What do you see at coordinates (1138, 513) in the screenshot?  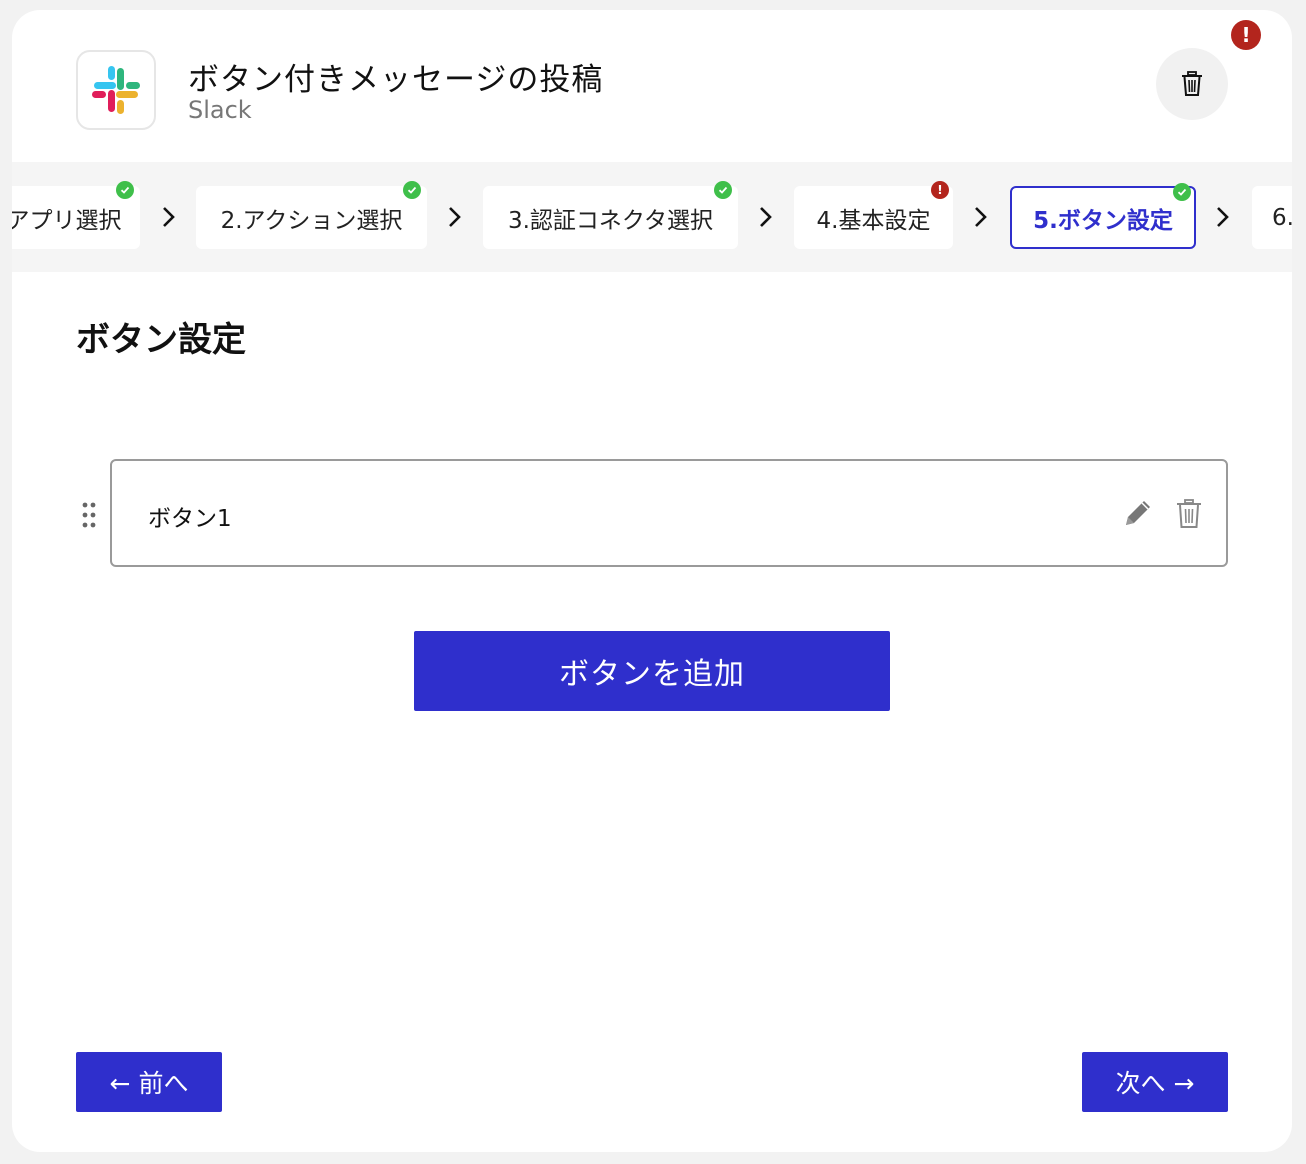 I see `pencil-icon` at bounding box center [1138, 513].